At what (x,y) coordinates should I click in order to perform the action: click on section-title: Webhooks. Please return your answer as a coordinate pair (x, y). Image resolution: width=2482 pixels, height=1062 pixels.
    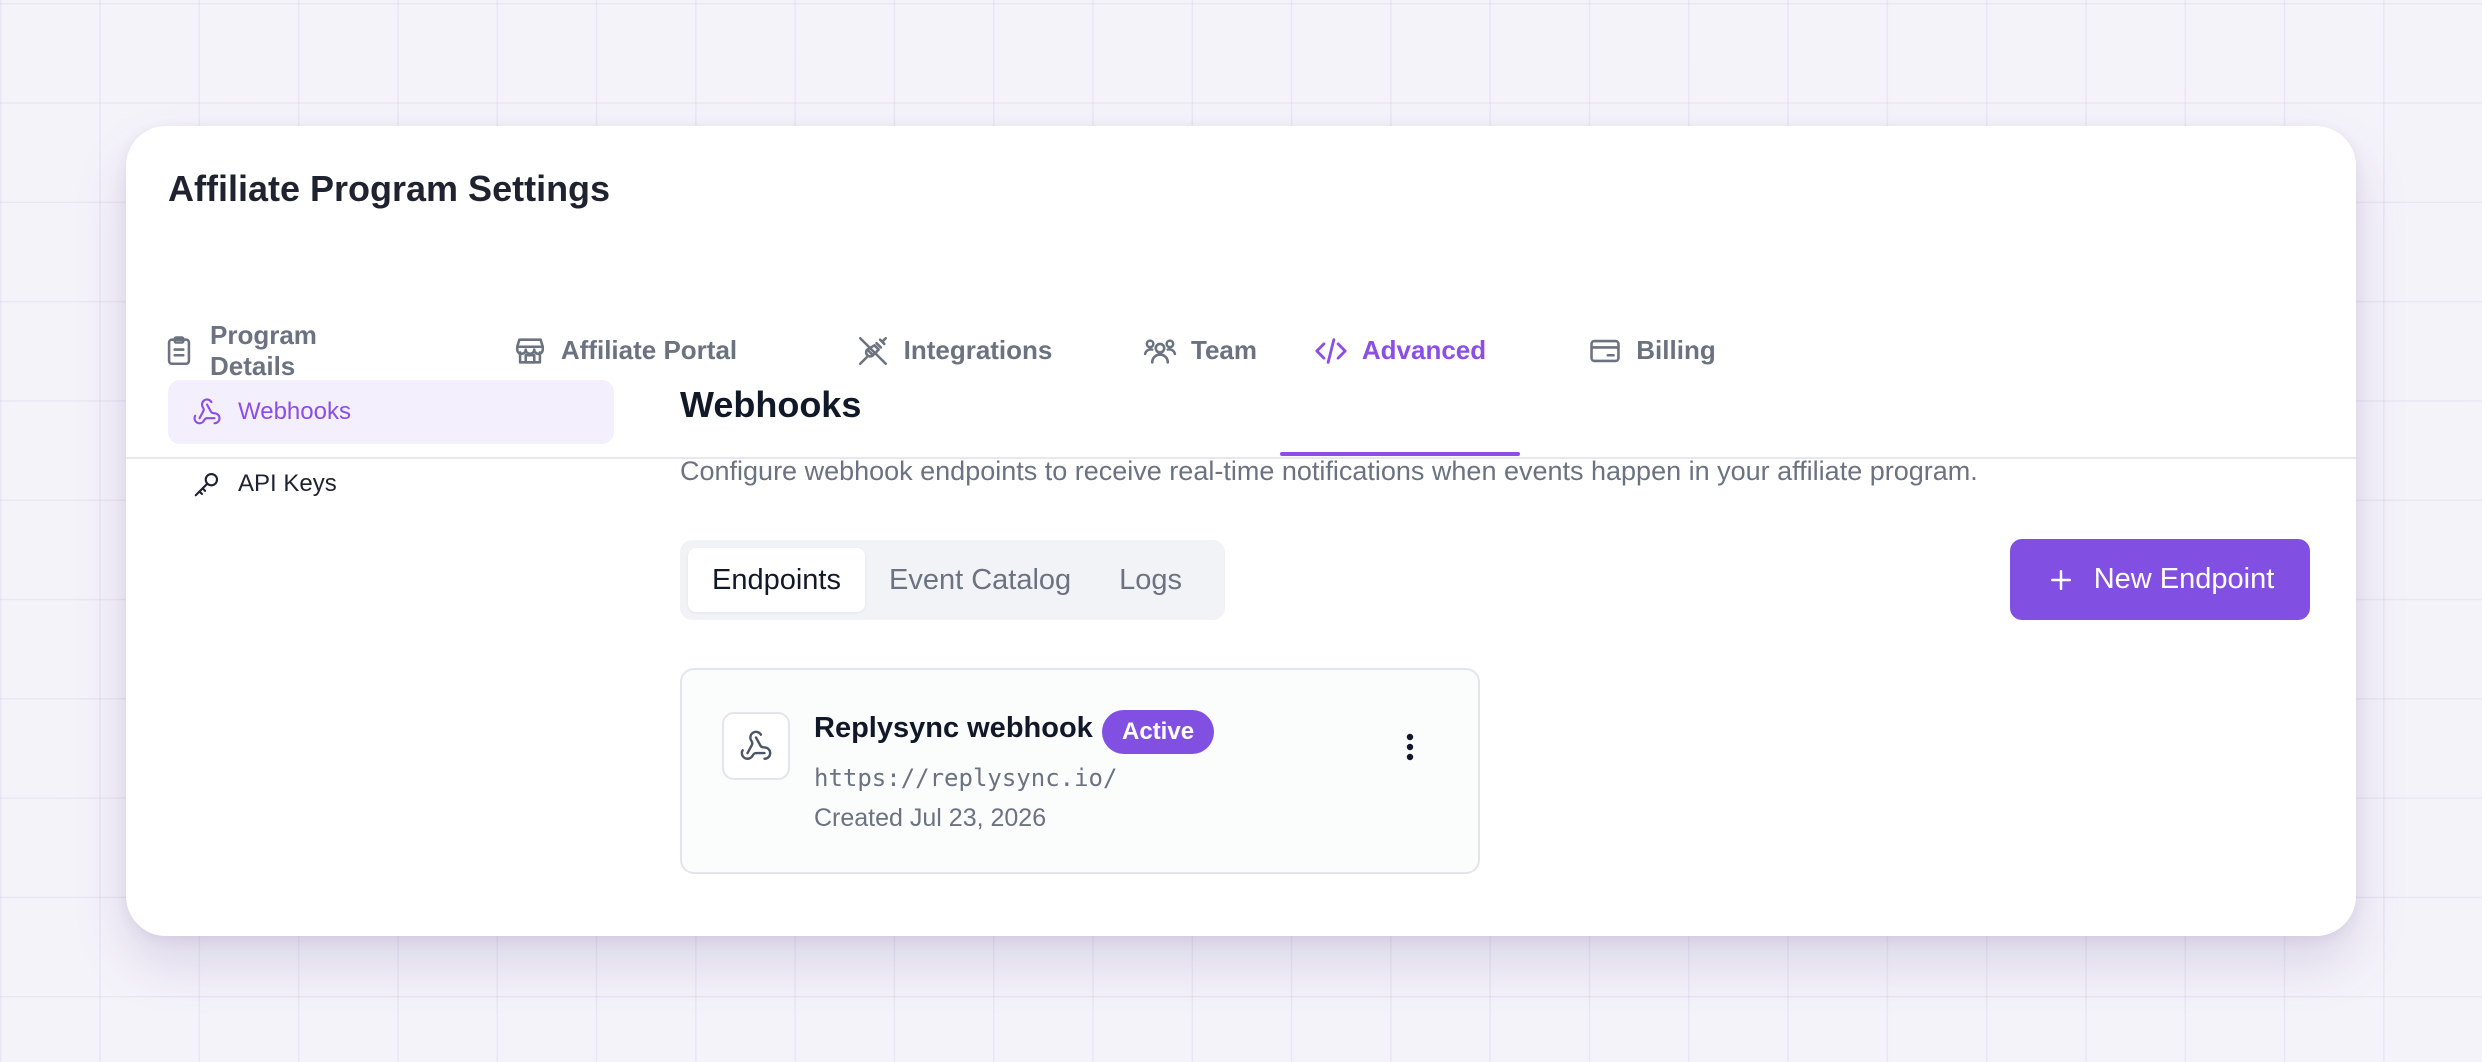
    Looking at the image, I should click on (771, 404).